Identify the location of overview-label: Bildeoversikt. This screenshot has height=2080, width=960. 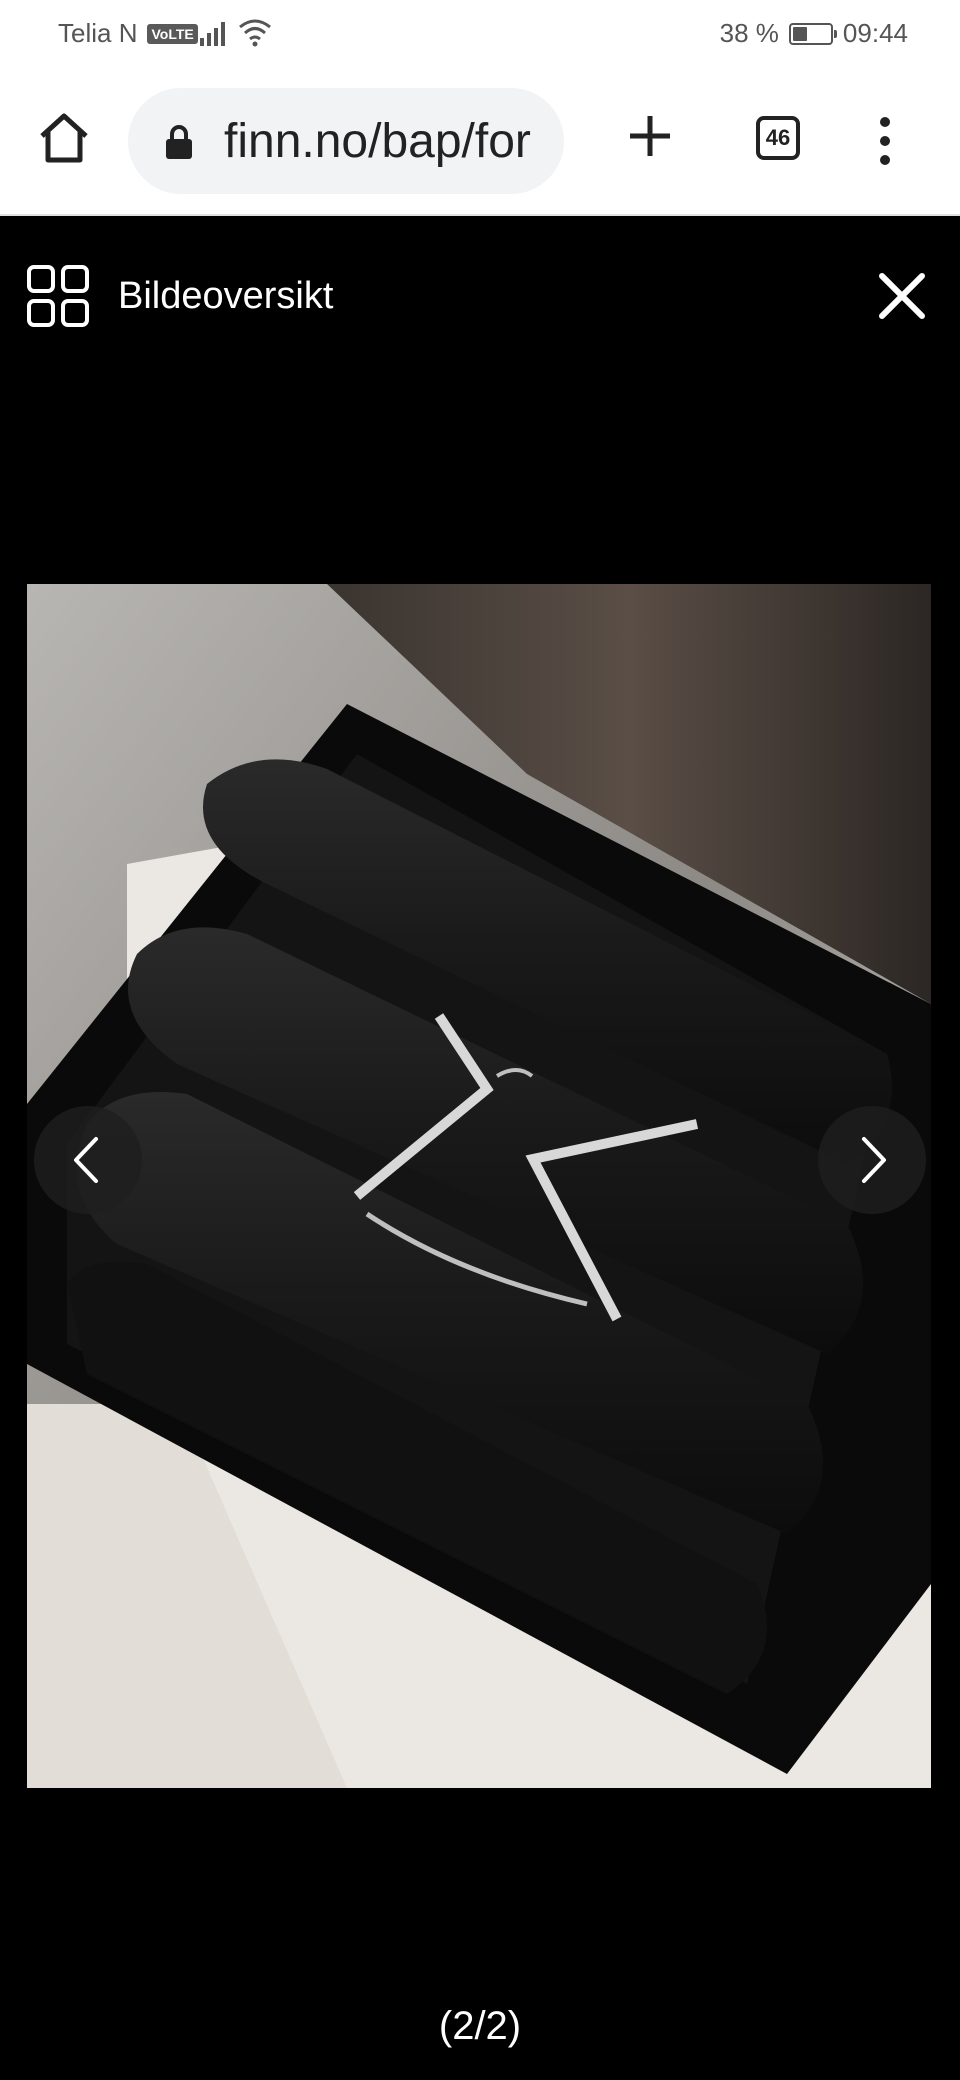
(226, 295).